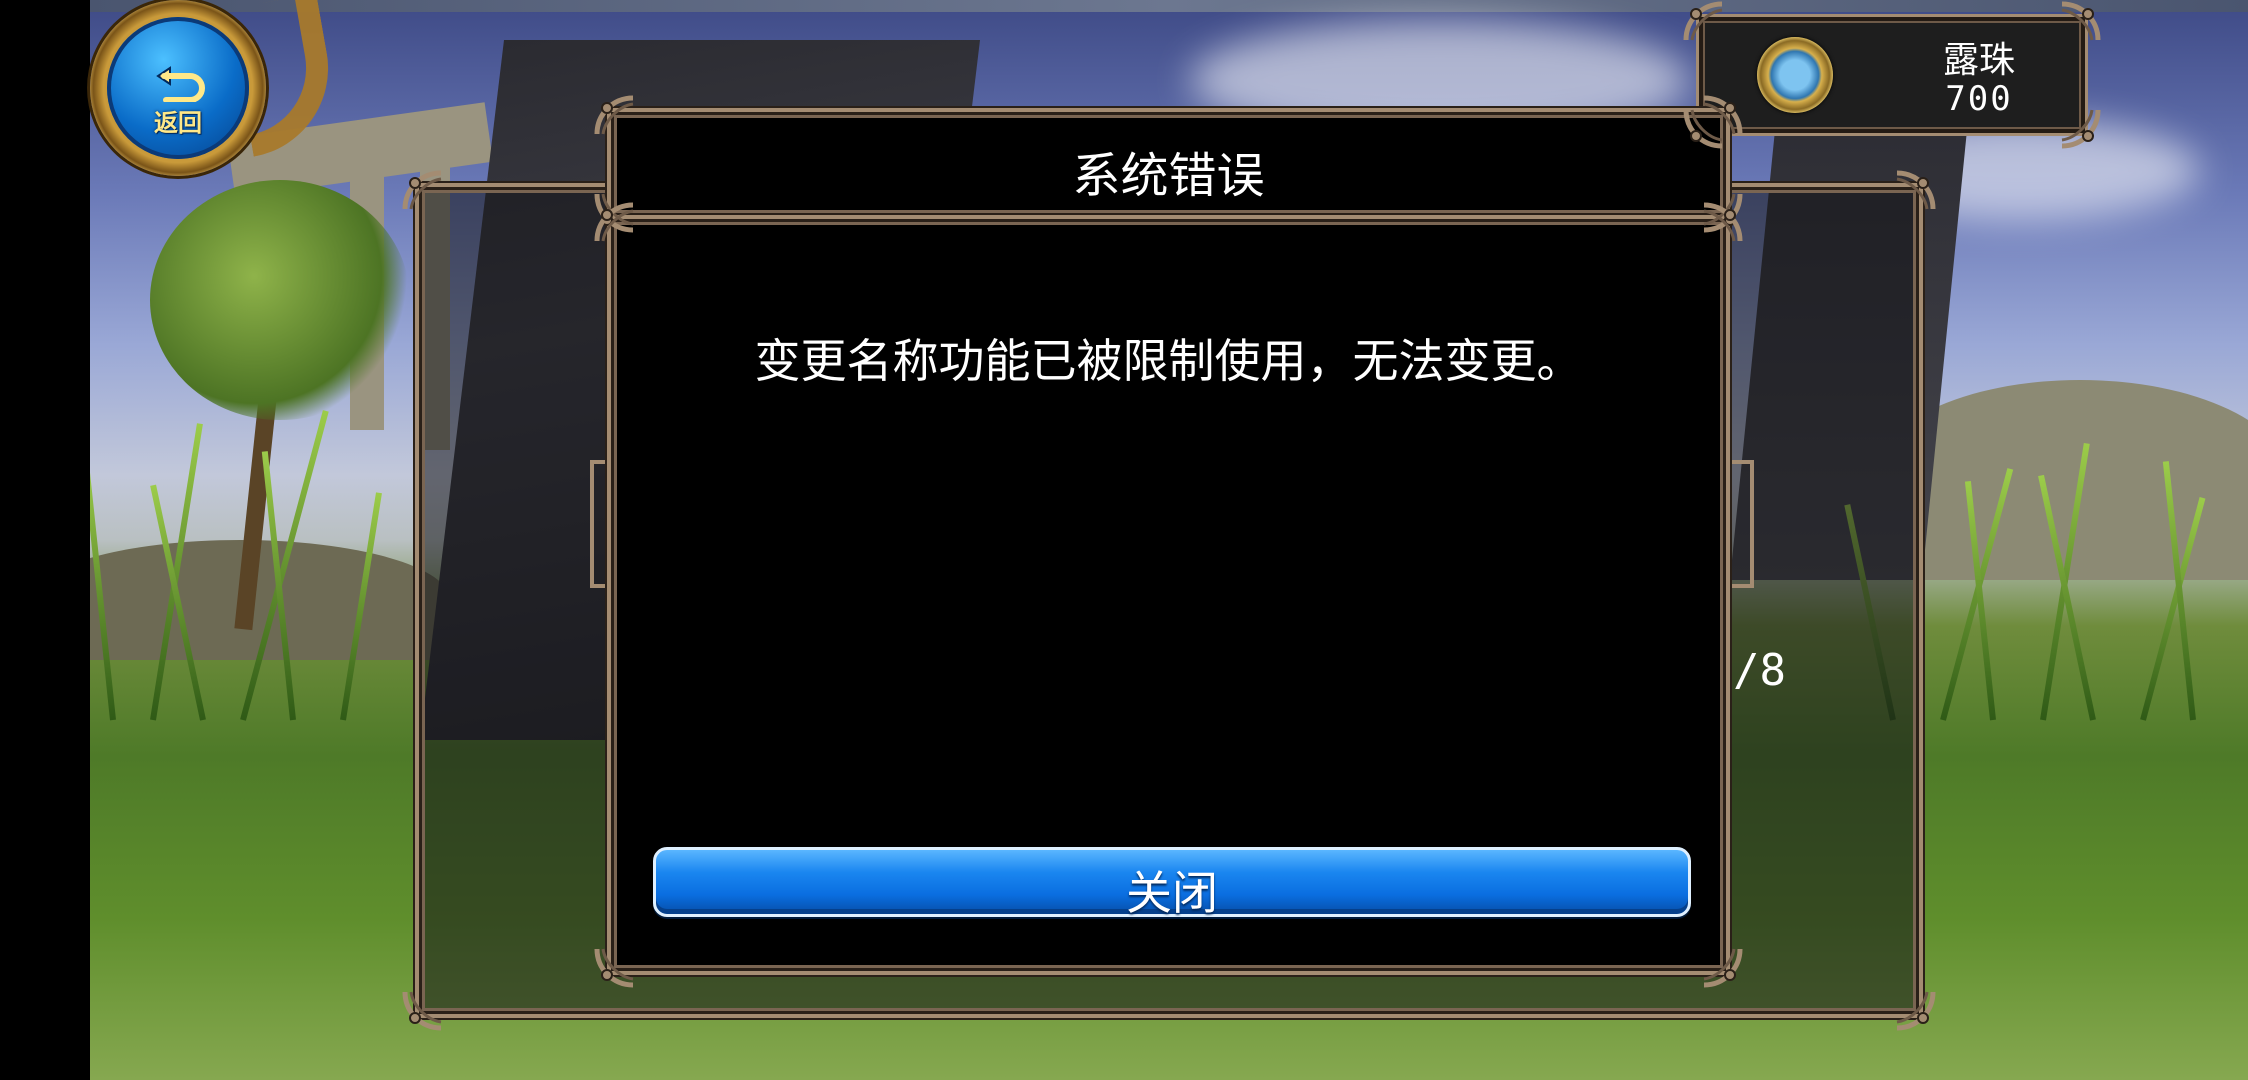 The image size is (2248, 1080). What do you see at coordinates (178, 123) in the screenshot?
I see `back-button-label: 返回` at bounding box center [178, 123].